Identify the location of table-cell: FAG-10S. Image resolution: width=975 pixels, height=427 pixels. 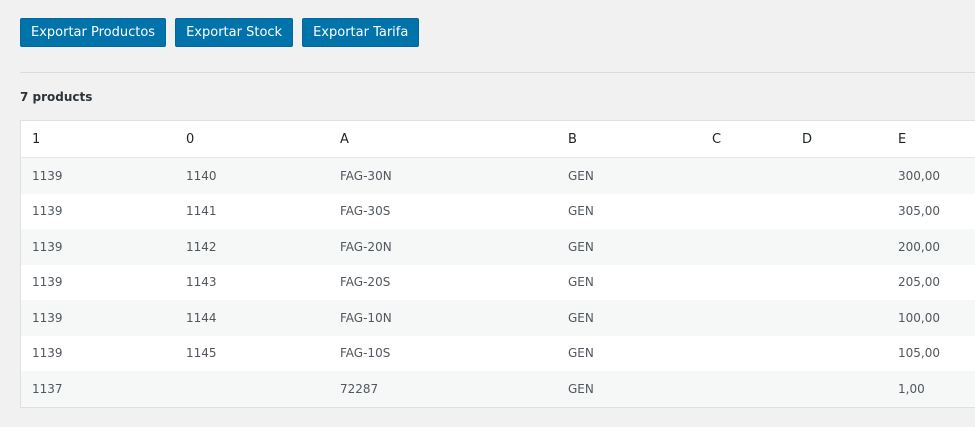
(365, 353).